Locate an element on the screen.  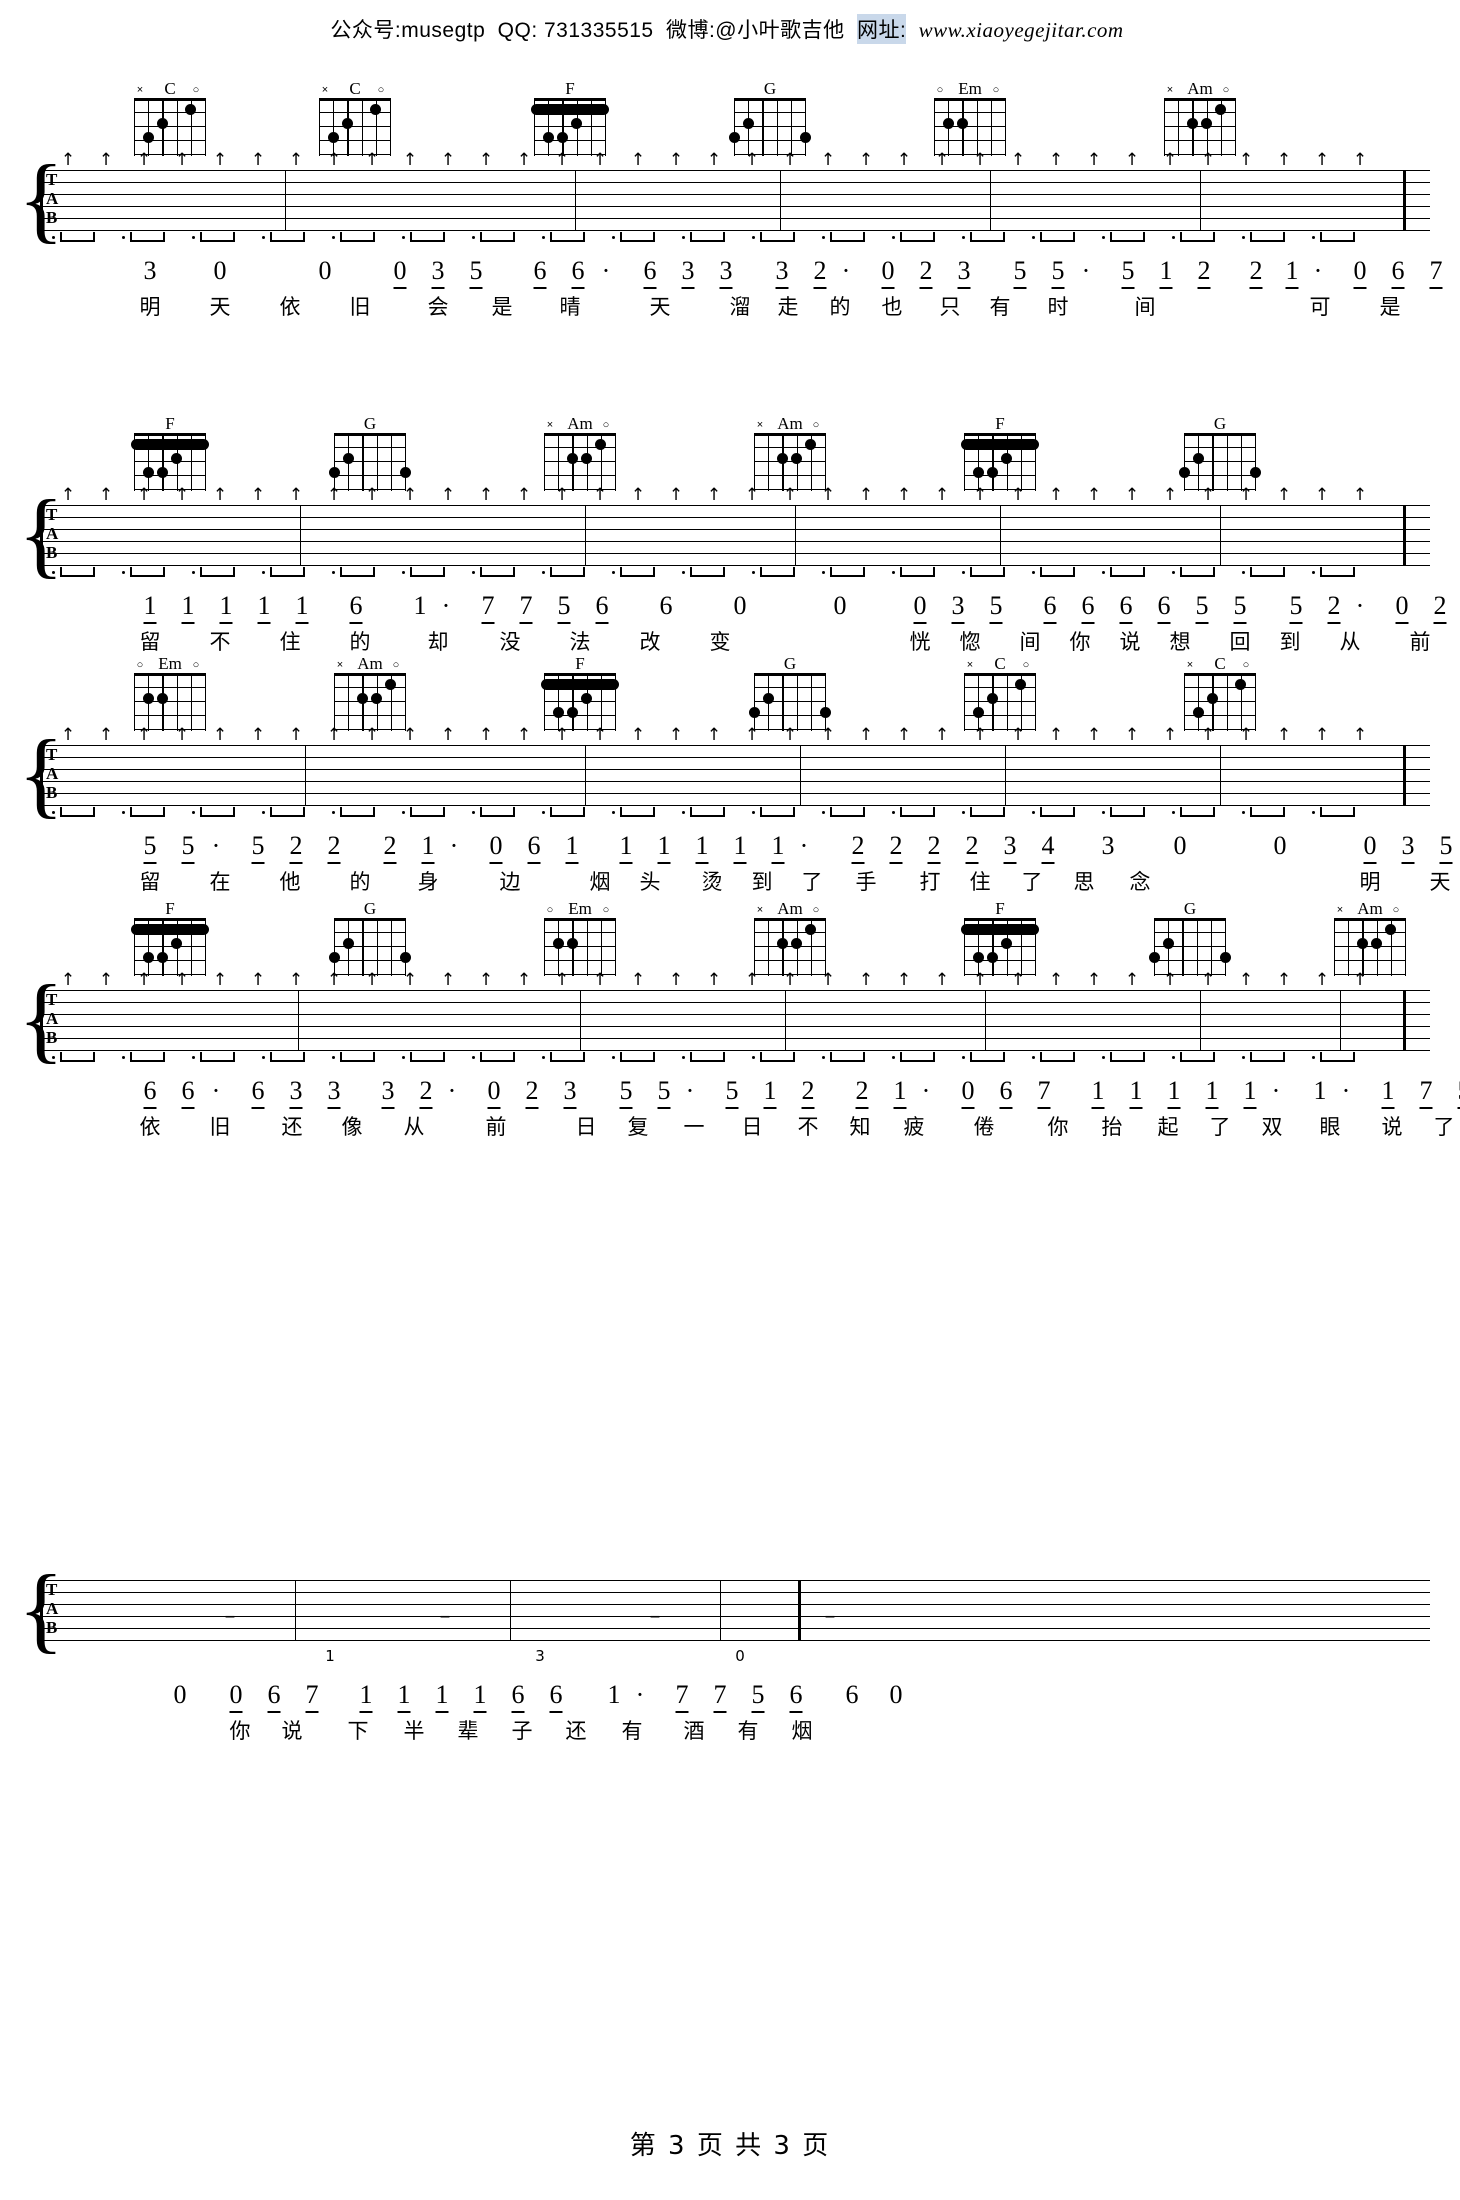
lyrics-line: 留不住的却没法改变恍惚间你说想回到从前还想 is located at coordinates (735, 643).